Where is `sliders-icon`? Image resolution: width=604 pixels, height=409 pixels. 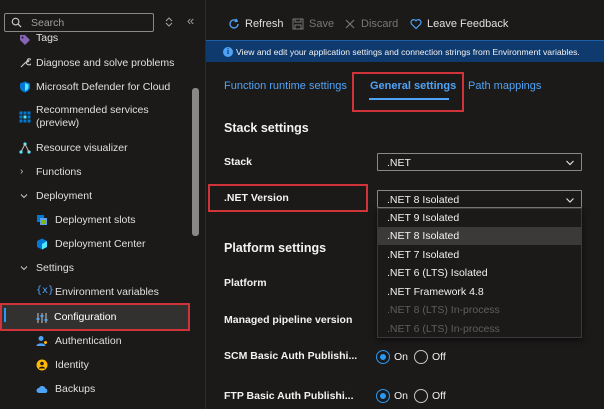
sliders-icon is located at coordinates (42, 318).